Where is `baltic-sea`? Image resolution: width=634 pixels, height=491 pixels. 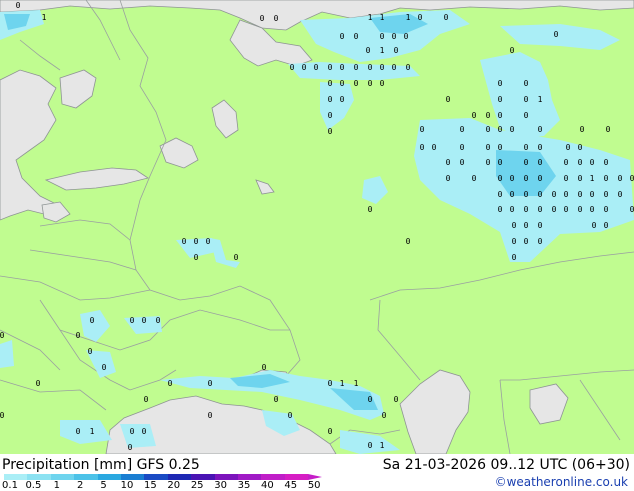
baltic-sea is located at coordinates (30, 145).